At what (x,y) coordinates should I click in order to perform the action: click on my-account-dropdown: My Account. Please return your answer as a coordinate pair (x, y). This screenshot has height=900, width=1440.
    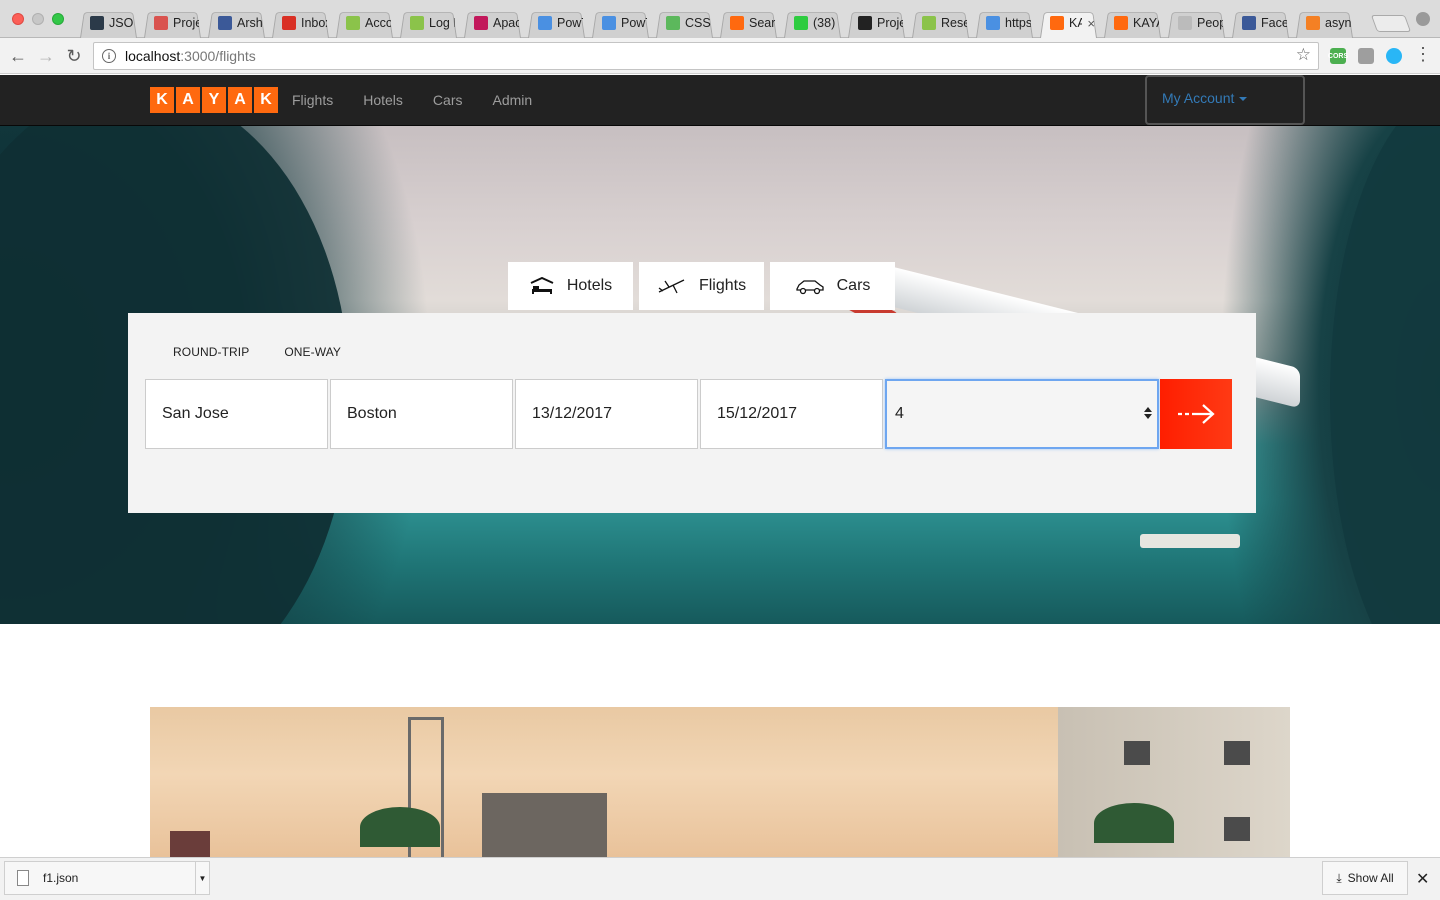
    Looking at the image, I should click on (1225, 100).